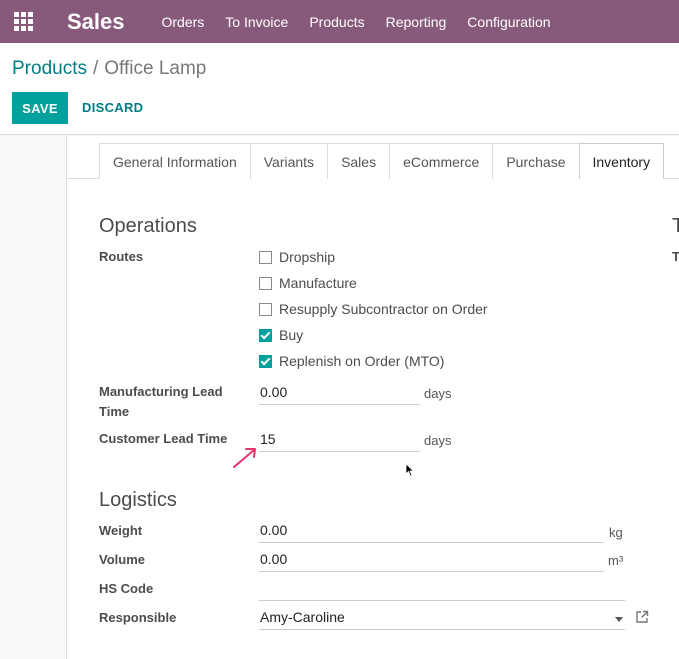 This screenshot has height=659, width=679. I want to click on route-buy: Buy, so click(281, 335).